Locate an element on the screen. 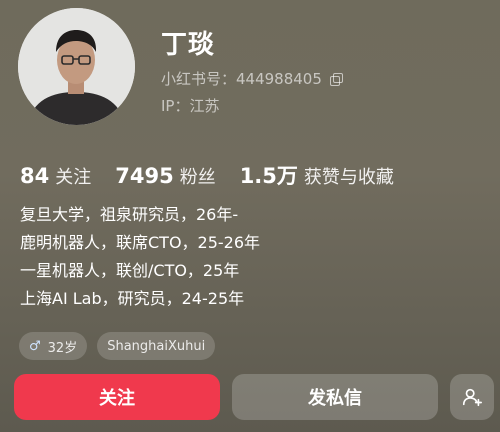 This screenshot has width=500, height=432. avatar is located at coordinates (76, 66).